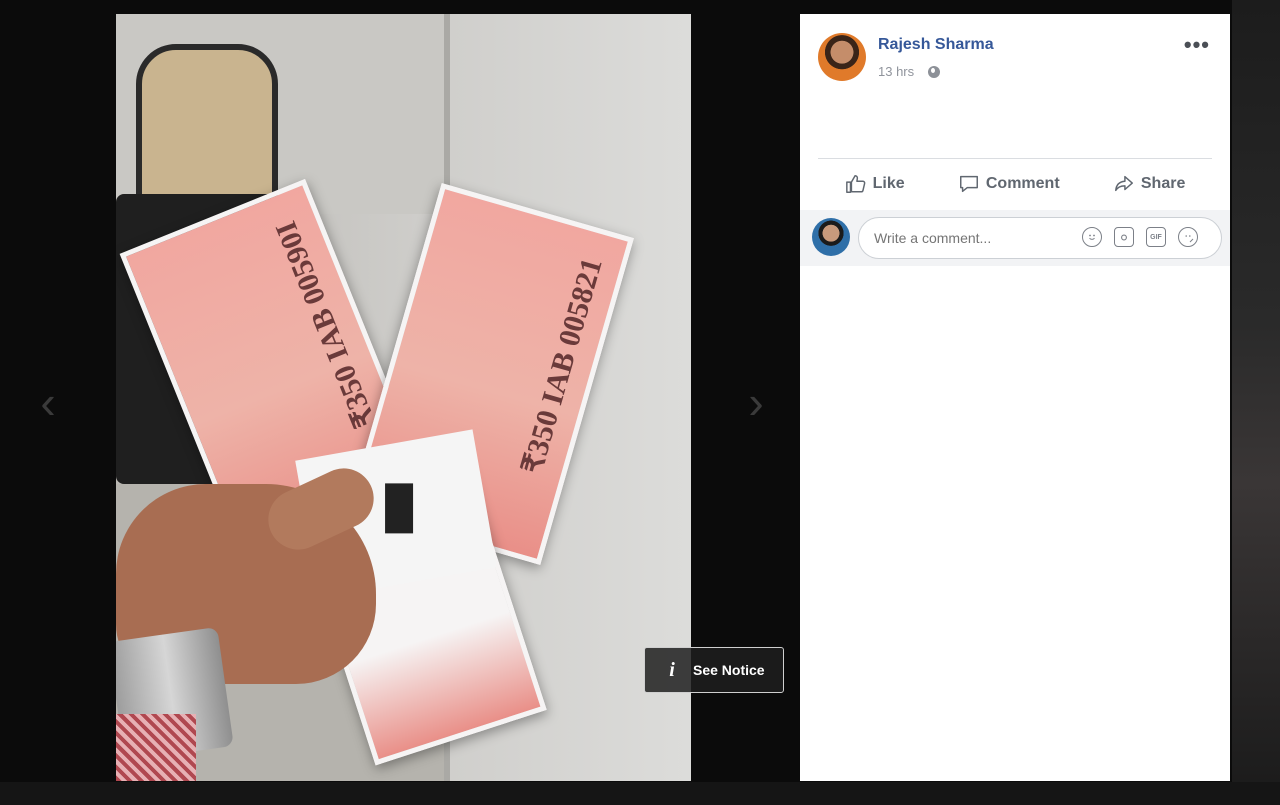 The height and width of the screenshot is (805, 1280). Describe the element at coordinates (1124, 237) in the screenshot. I see `camera-icon` at that location.